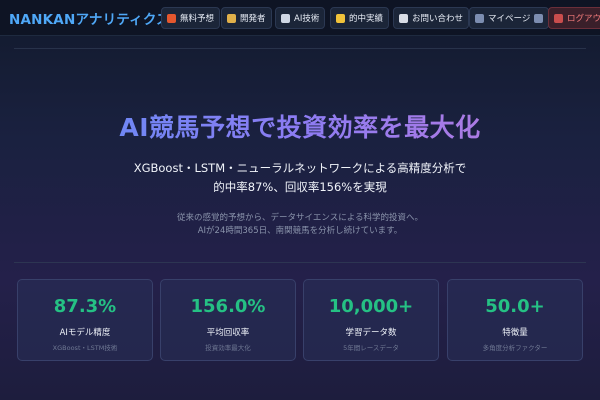 This screenshot has height=400, width=600. What do you see at coordinates (89, 18) in the screenshot?
I see `brand-logo: NANKANアナリティクス` at bounding box center [89, 18].